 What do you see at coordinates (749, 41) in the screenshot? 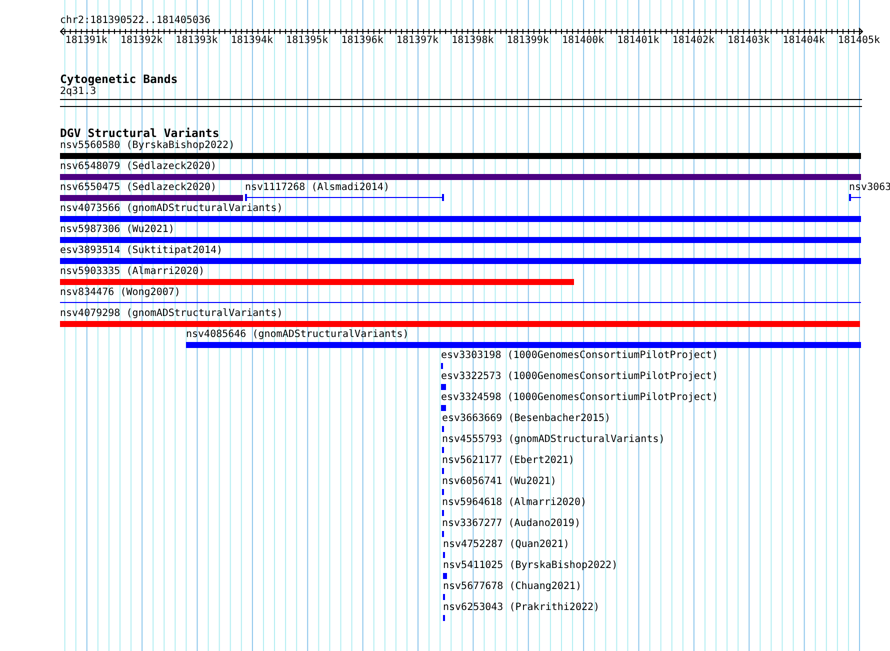
I see `tick-label: 181403k` at bounding box center [749, 41].